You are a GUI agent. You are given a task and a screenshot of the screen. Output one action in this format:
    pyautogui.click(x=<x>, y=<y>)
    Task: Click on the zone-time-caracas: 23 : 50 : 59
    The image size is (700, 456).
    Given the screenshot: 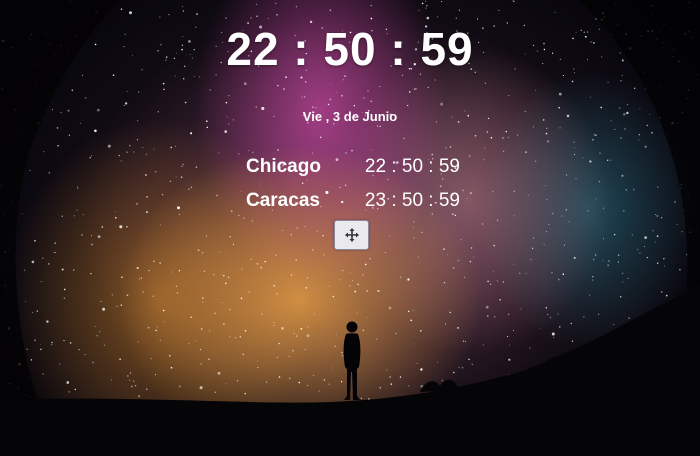 What is the action you would take?
    pyautogui.click(x=412, y=200)
    